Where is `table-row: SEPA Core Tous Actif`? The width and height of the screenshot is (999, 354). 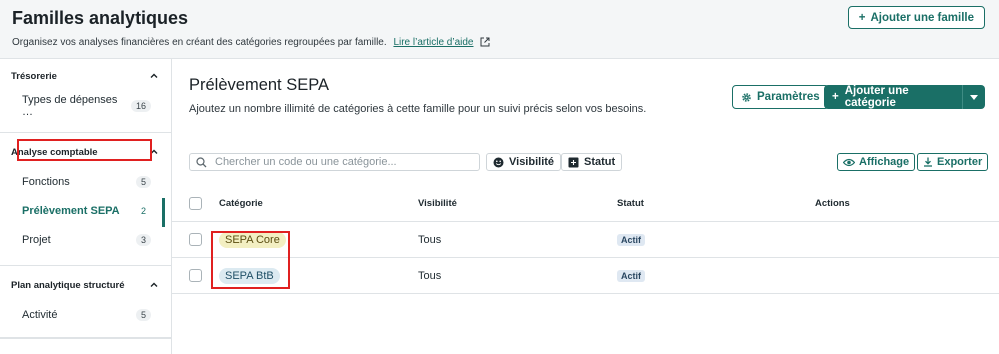
table-row: SEPA Core Tous Actif is located at coordinates (585, 240).